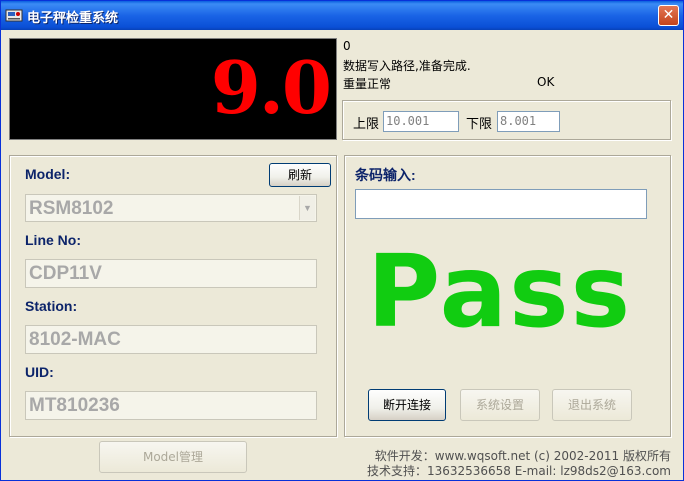 The image size is (684, 481). Describe the element at coordinates (342, 15) in the screenshot. I see `title-bar: 电子秤检重系统 ✕` at that location.